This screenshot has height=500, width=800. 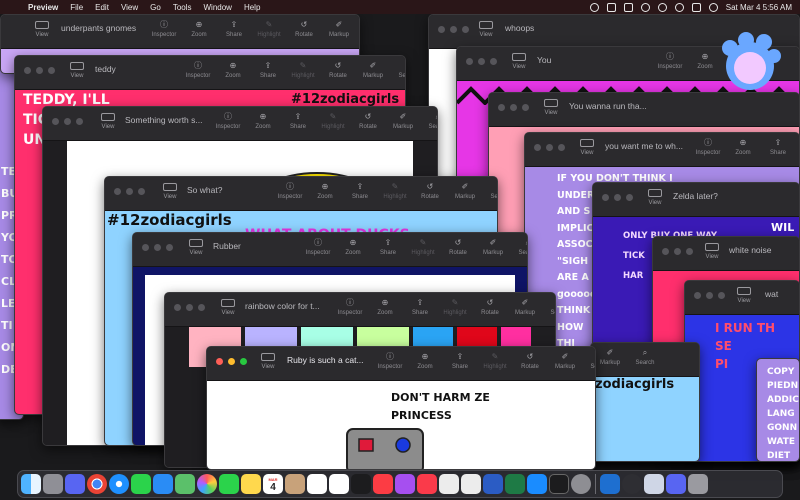 What do you see at coordinates (155, 7) in the screenshot?
I see `menu-go: Go` at bounding box center [155, 7].